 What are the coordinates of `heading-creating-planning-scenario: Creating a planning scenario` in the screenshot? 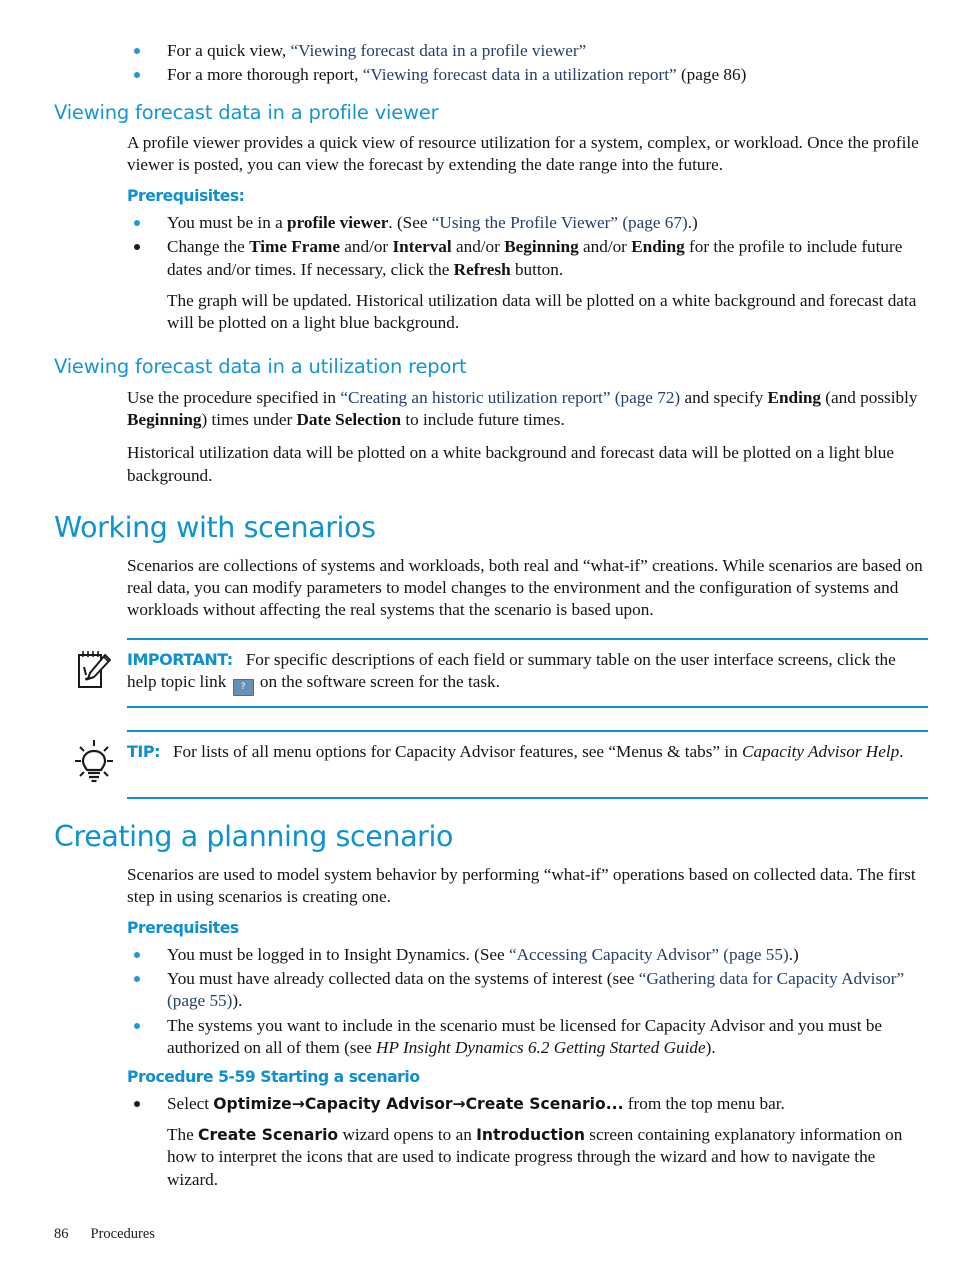 It's located at (254, 836).